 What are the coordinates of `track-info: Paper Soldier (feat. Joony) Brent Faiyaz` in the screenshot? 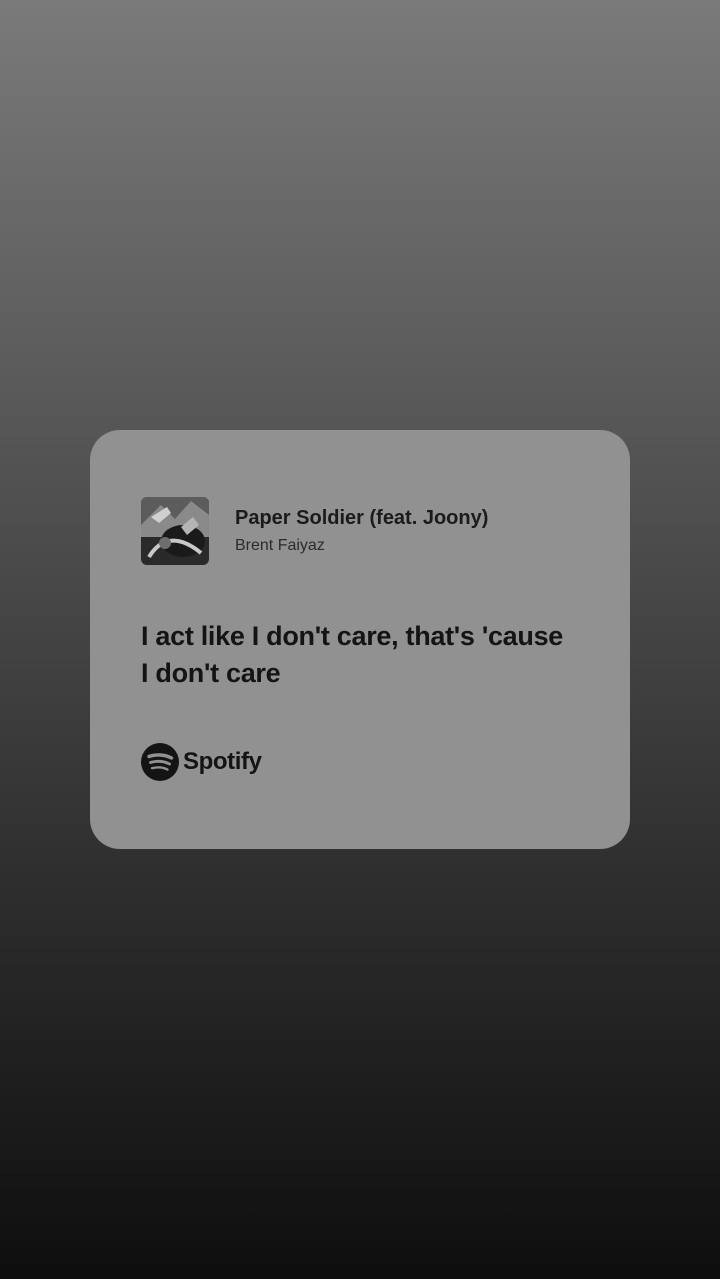 It's located at (314, 531).